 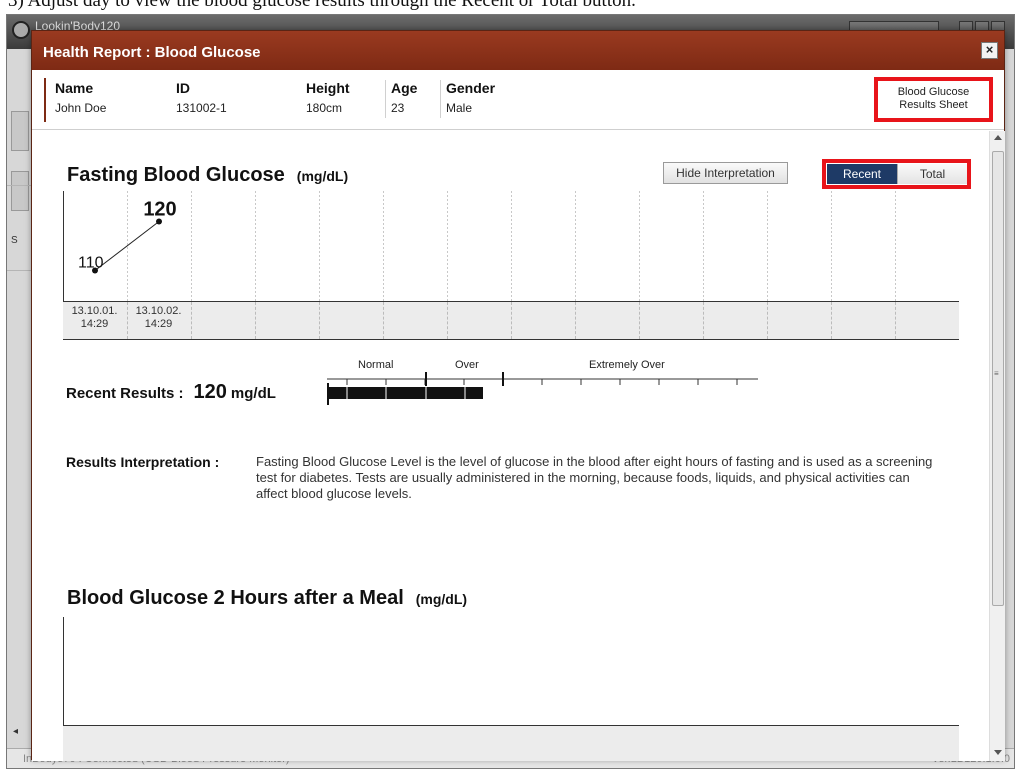 I want to click on chart-date-row: 13.10.01. 14:29 13.10.02. 14:29, so click(x=511, y=320).